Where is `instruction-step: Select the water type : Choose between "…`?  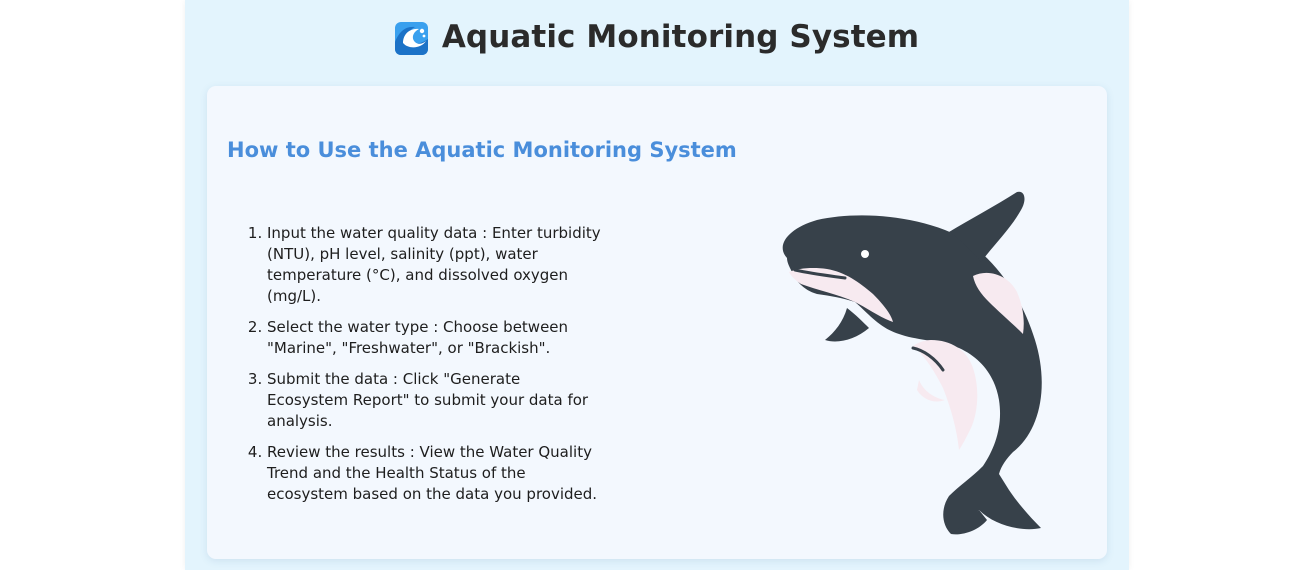
instruction-step: Select the water type : Choose between "… is located at coordinates (434, 338).